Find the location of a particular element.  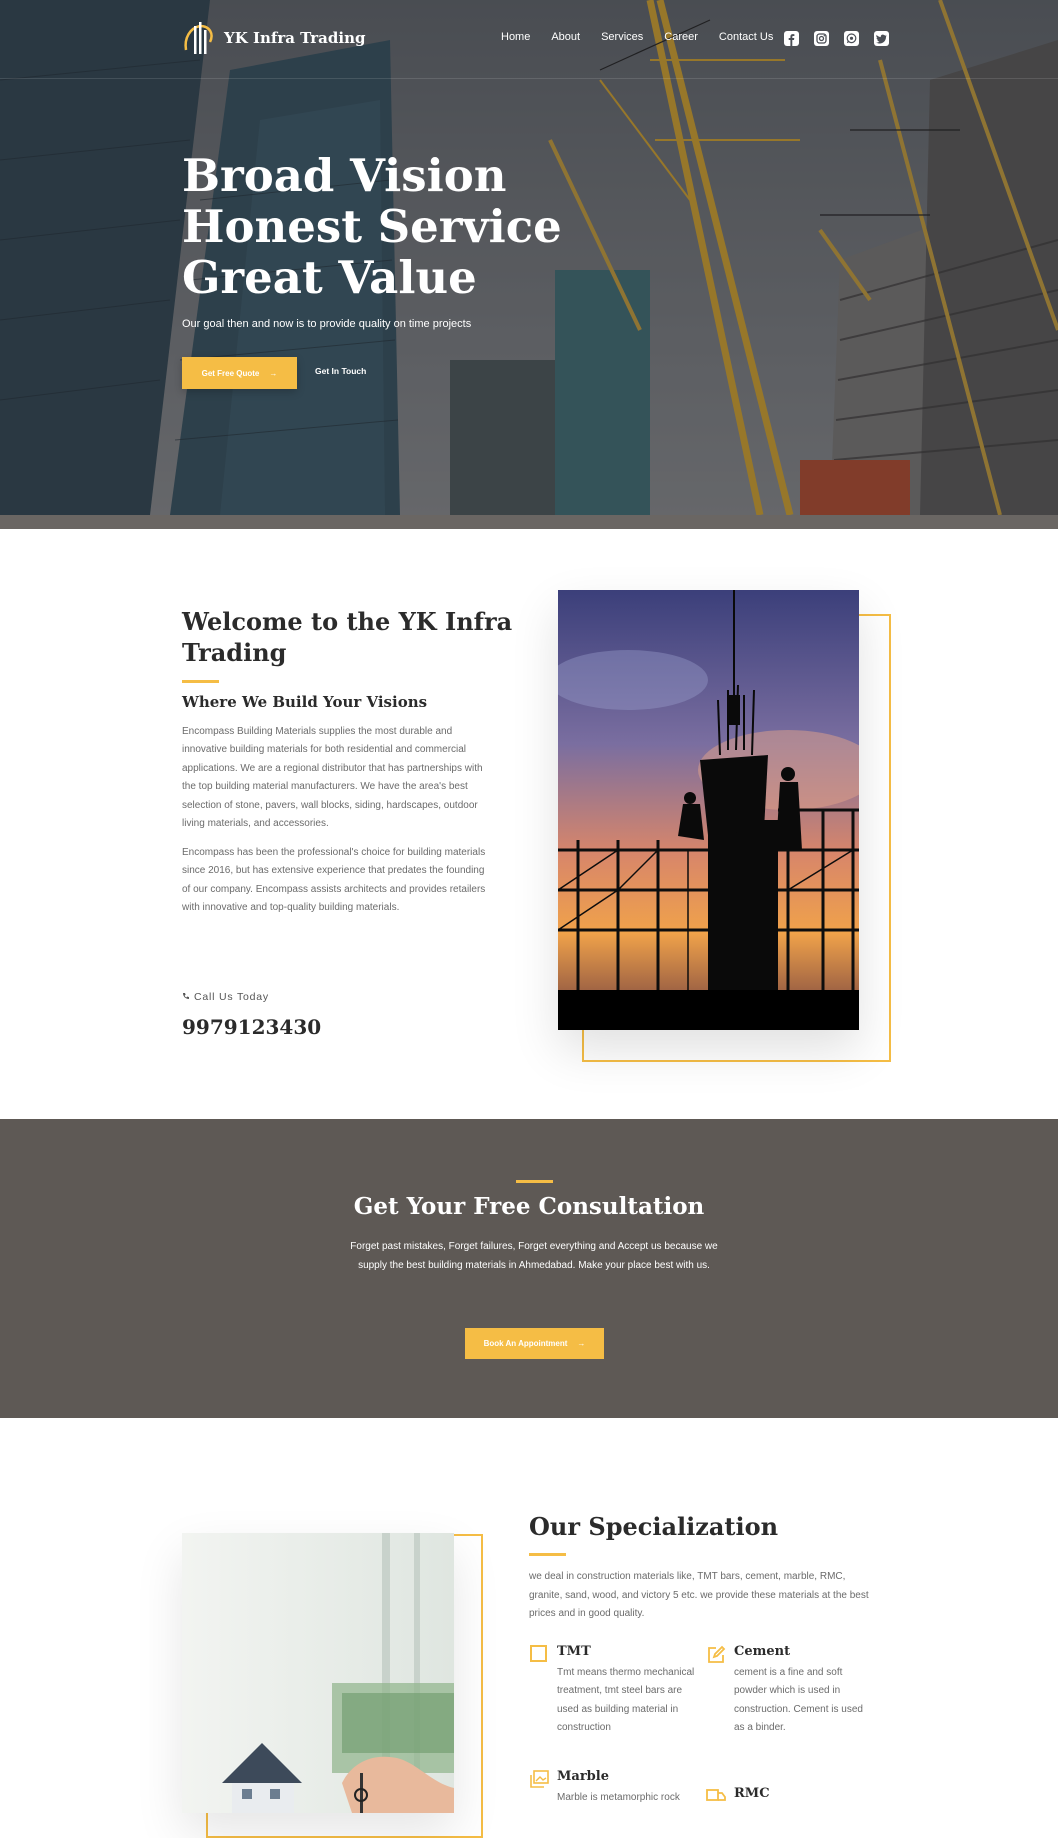

specialization-accent-line is located at coordinates (547, 1554).